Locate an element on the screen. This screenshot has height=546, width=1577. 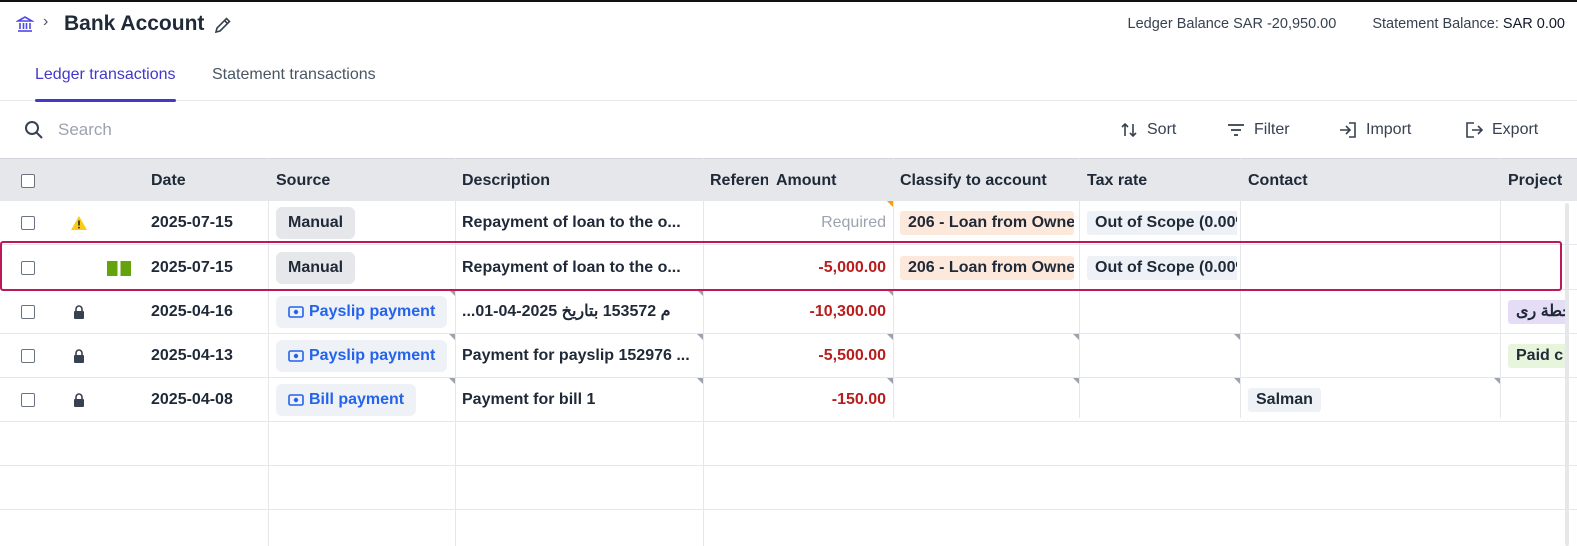
book-icon is located at coordinates (119, 268).